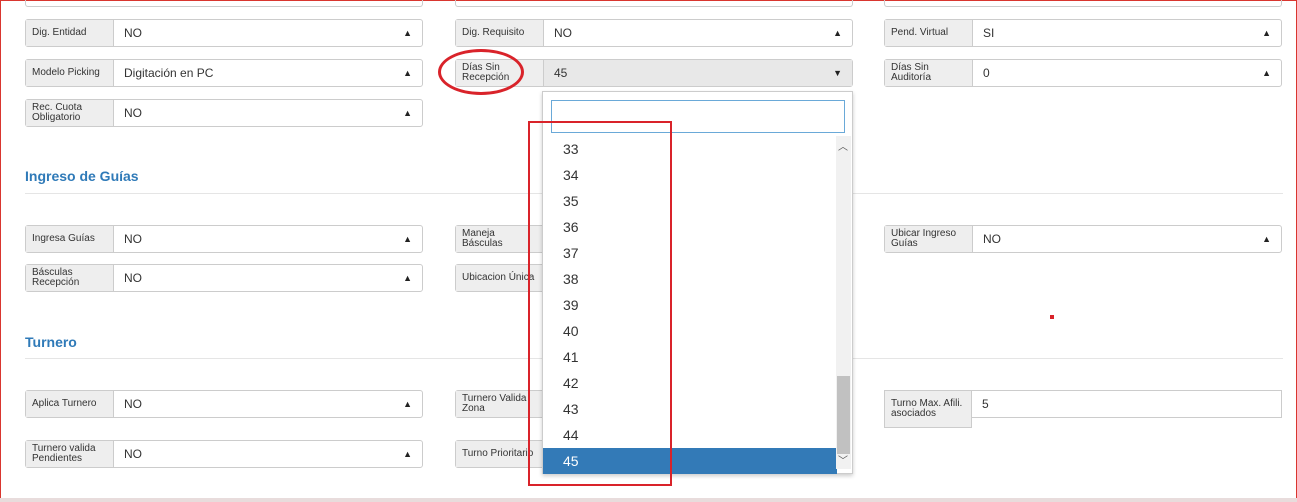 This screenshot has width=1297, height=502. I want to click on pend-virtual-field: Pend. Virtual SI ▲, so click(1083, 33).